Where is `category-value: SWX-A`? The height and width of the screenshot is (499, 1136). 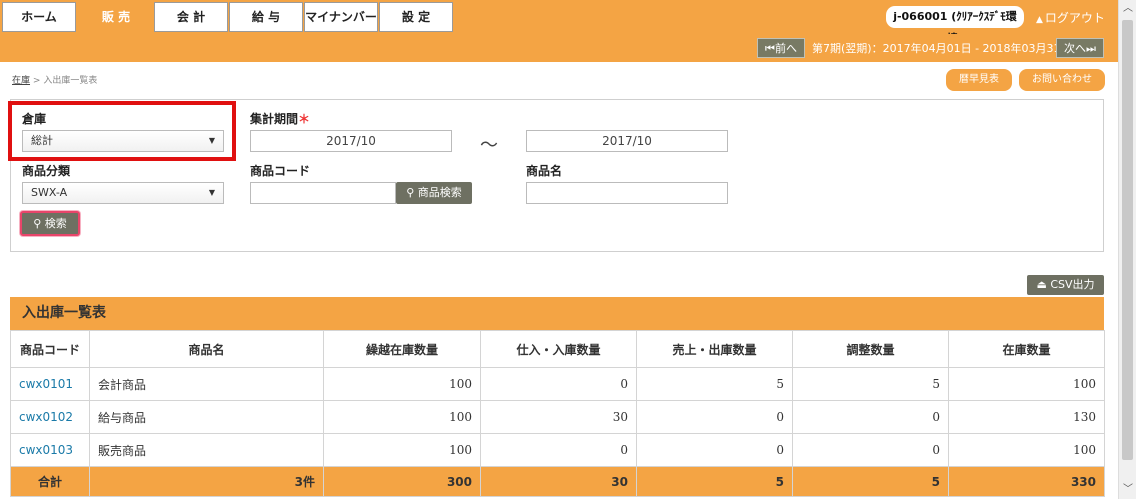
category-value: SWX-A is located at coordinates (49, 192).